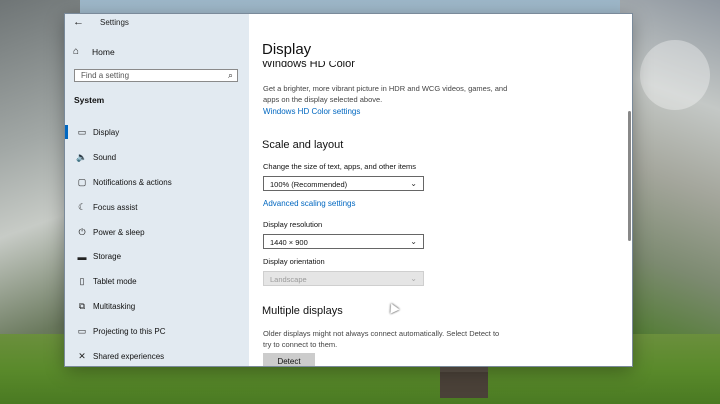  What do you see at coordinates (82, 131) in the screenshot?
I see `monitor-icon: ▭` at bounding box center [82, 131].